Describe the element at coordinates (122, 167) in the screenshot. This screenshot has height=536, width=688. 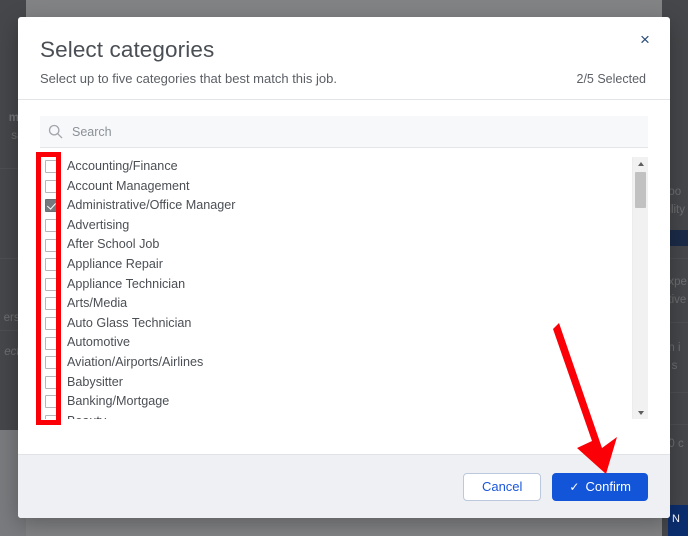
I see `category-label: Accounting/Finance` at that location.